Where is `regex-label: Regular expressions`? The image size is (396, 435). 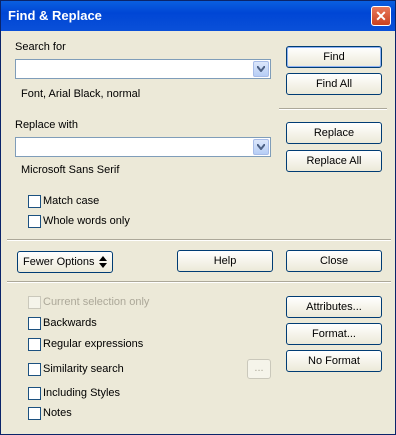
regex-label: Regular expressions is located at coordinates (93, 344).